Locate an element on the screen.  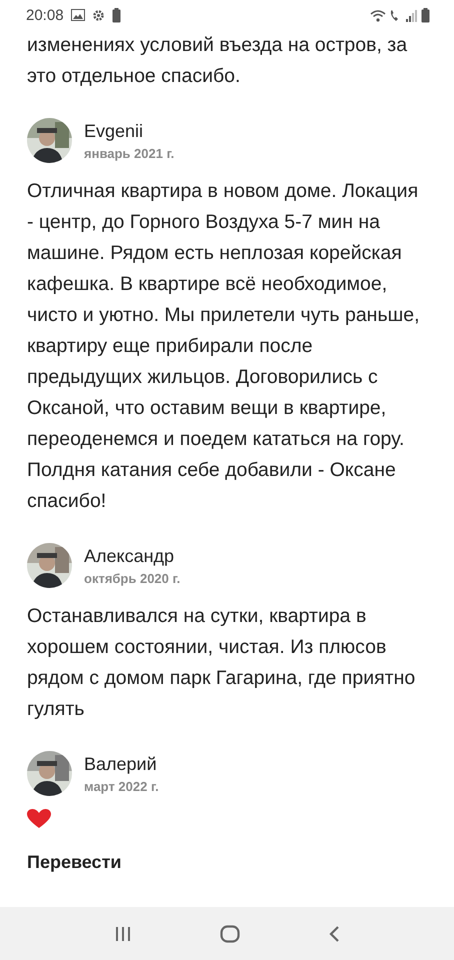
back-icon is located at coordinates (334, 933).